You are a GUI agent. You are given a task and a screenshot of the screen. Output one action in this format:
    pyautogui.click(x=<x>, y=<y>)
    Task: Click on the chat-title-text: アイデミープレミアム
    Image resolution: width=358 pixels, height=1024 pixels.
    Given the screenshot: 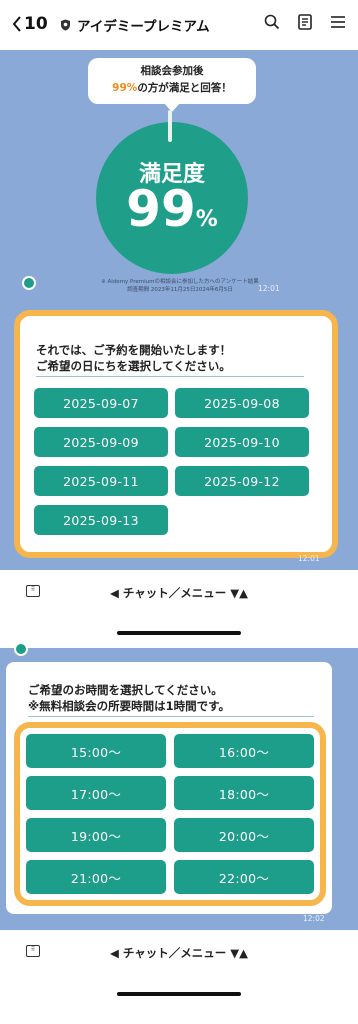 What is the action you would take?
    pyautogui.click(x=143, y=27)
    